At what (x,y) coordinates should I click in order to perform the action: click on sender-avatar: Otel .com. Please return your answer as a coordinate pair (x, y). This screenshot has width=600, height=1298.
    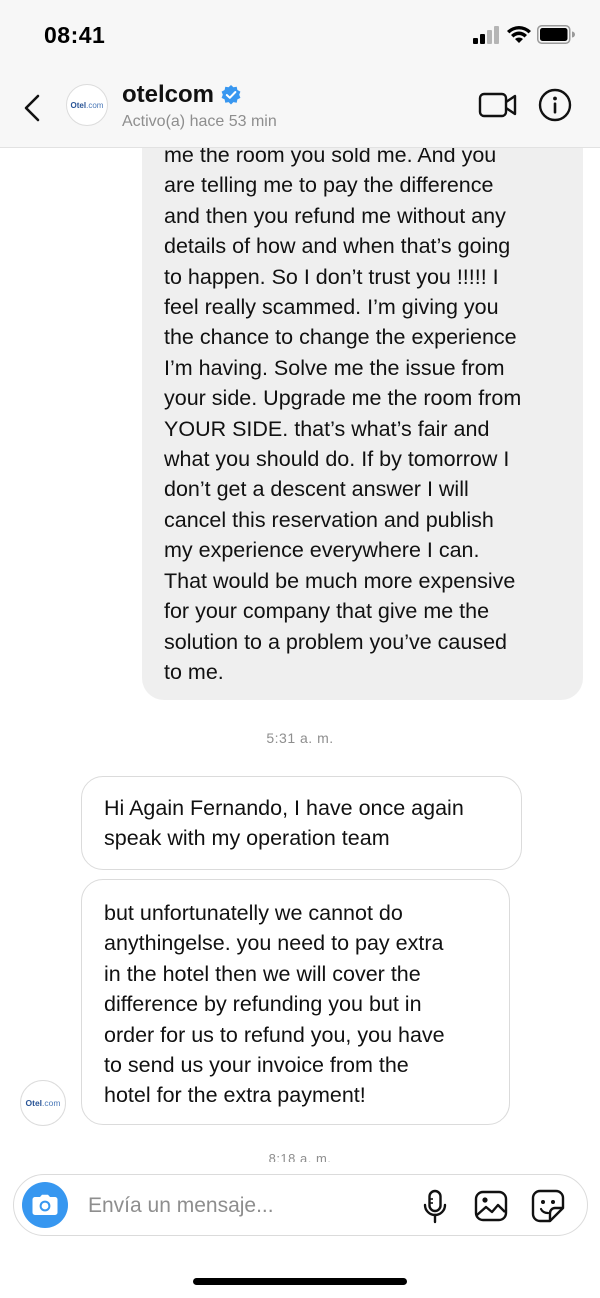
    Looking at the image, I should click on (43, 1103).